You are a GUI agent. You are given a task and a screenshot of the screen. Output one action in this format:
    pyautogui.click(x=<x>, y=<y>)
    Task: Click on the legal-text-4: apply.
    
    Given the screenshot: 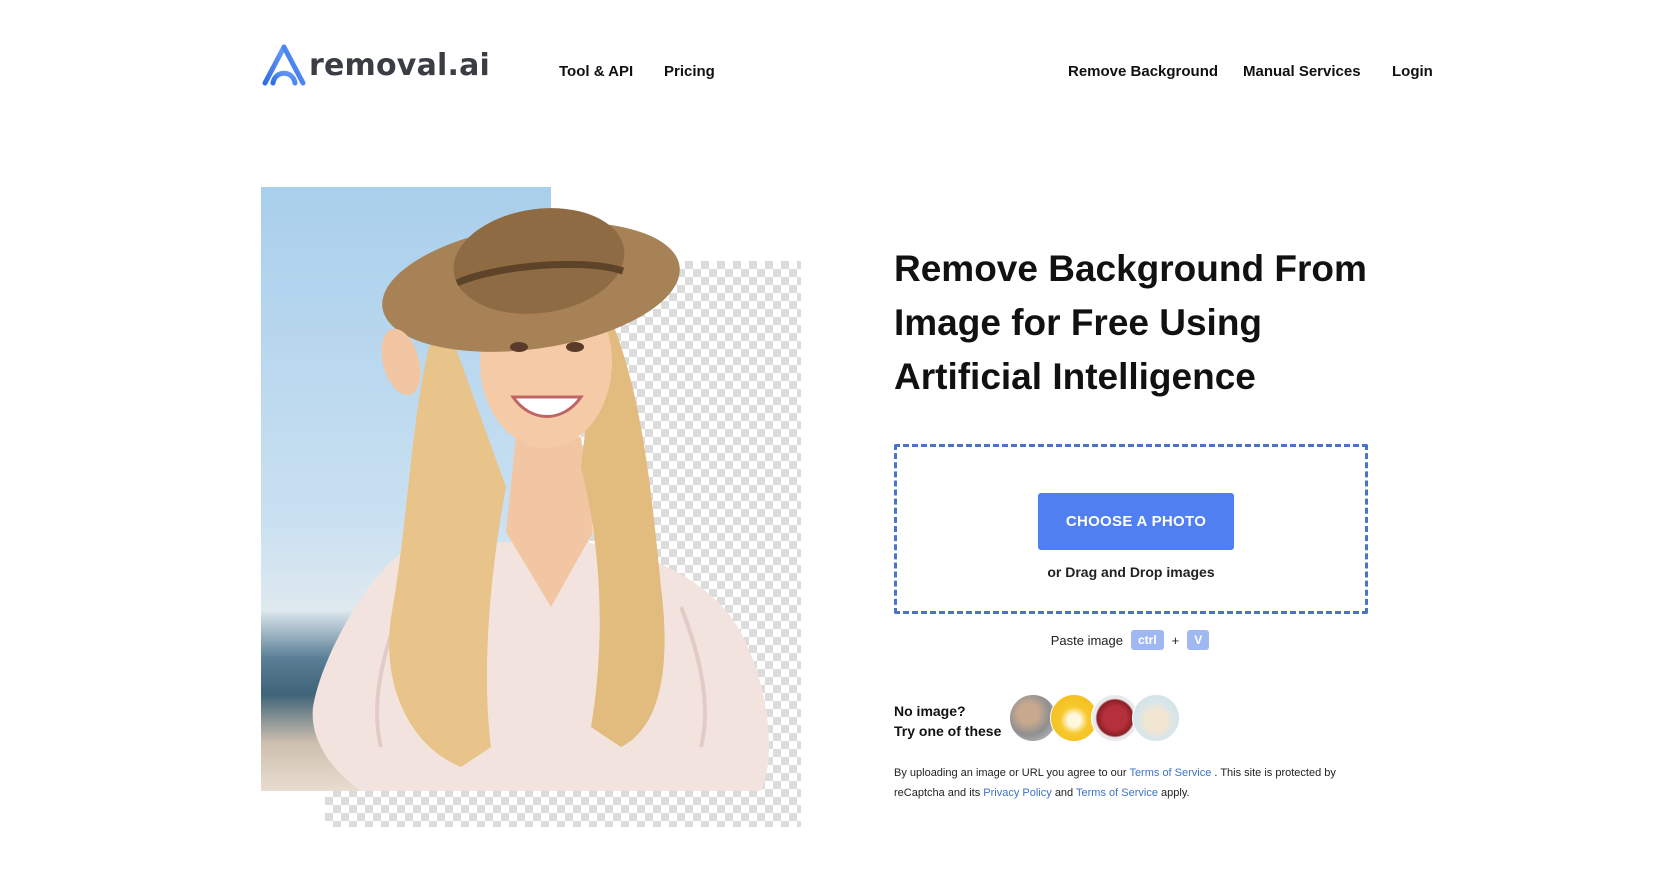 What is the action you would take?
    pyautogui.click(x=1175, y=793)
    